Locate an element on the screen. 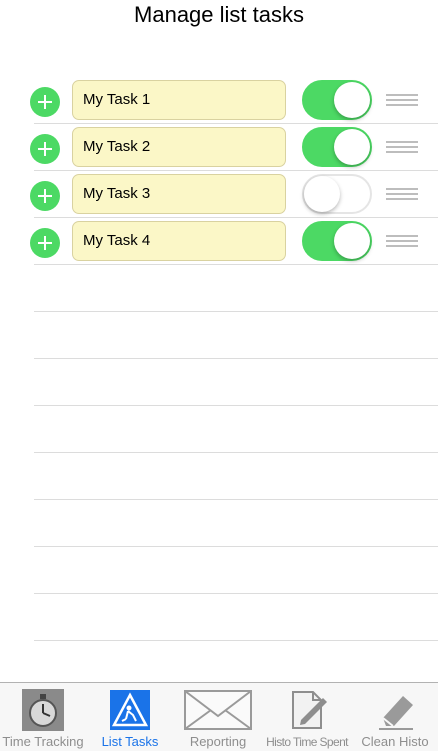 The height and width of the screenshot is (751, 438). stopwatch-icon is located at coordinates (43, 710).